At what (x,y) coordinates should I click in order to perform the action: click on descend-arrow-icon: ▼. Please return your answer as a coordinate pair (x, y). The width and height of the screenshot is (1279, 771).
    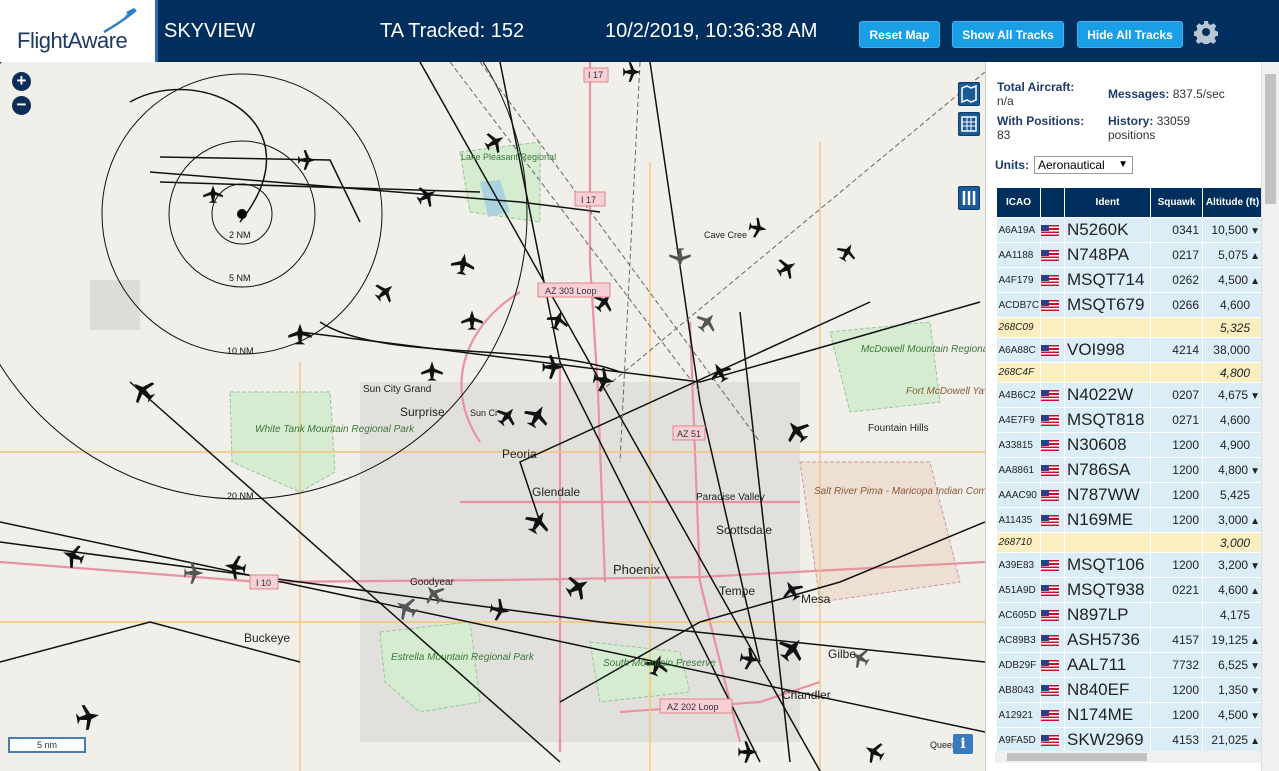
    Looking at the image, I should click on (1255, 666).